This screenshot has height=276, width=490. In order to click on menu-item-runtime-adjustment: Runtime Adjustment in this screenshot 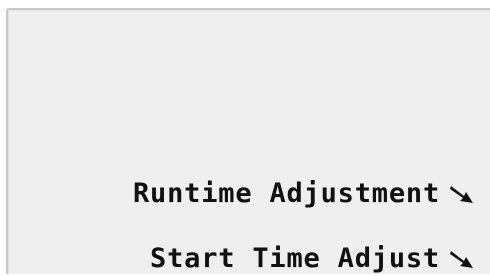, I will do `click(304, 194)`.